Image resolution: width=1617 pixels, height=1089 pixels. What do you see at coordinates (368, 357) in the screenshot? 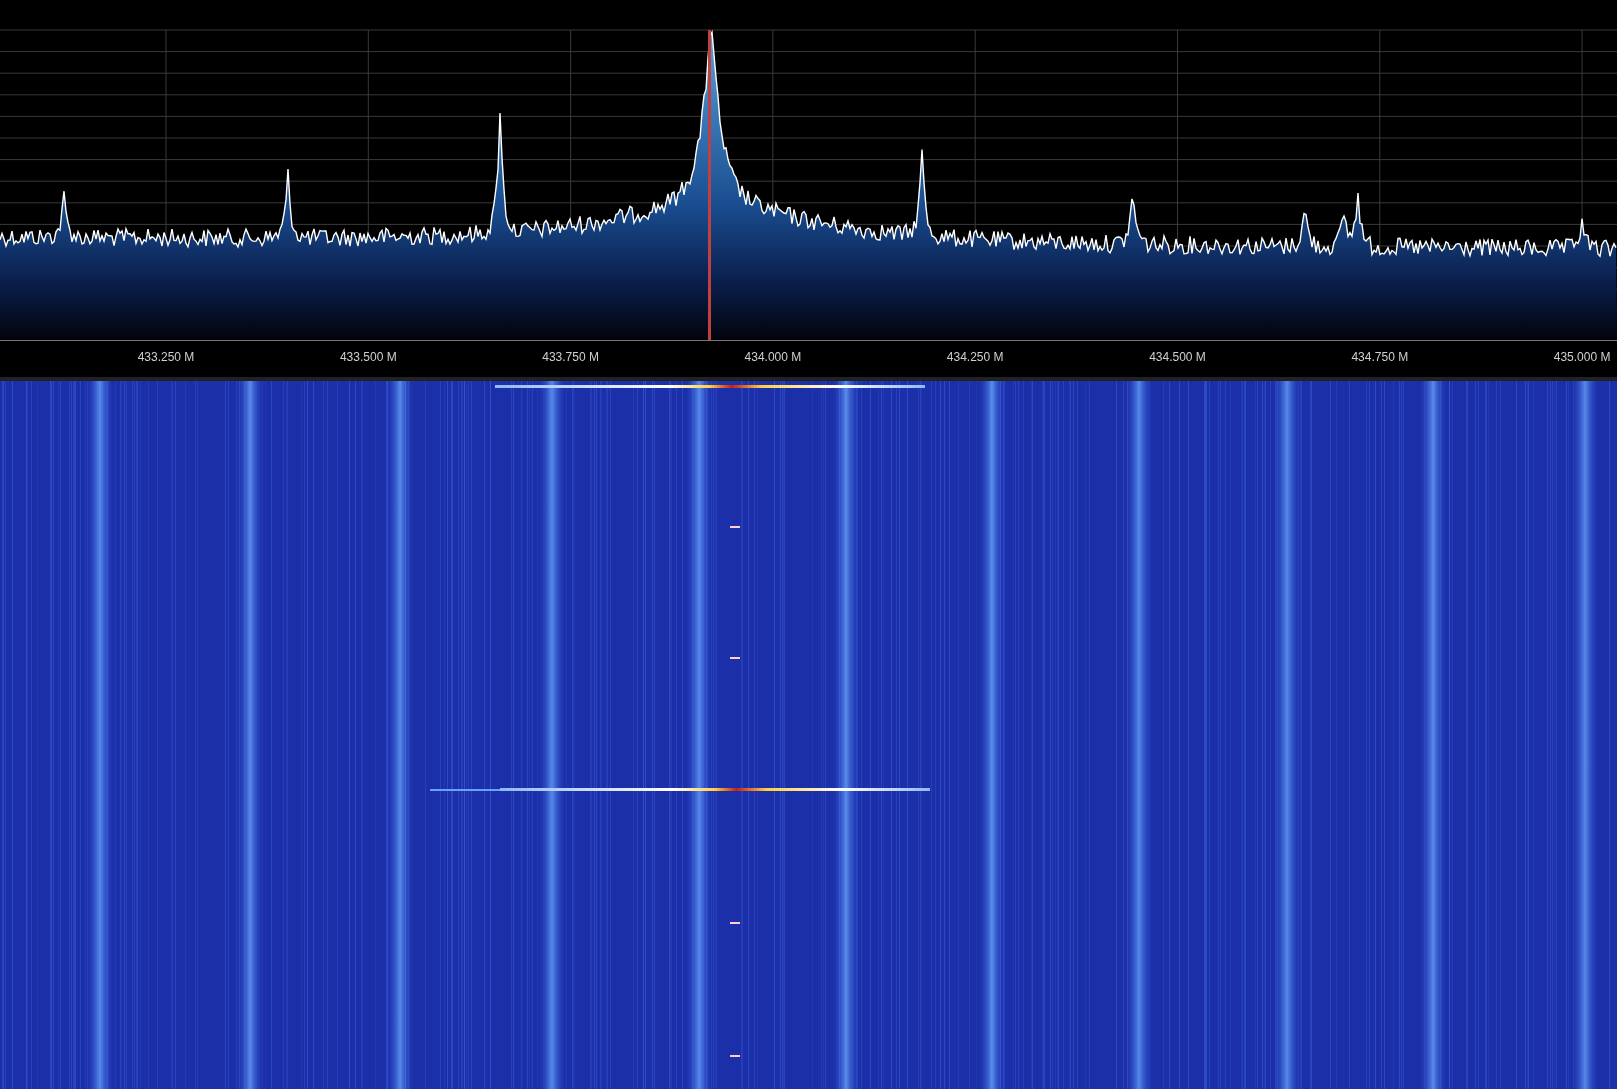
I see `frequency-label: 433.500 M` at bounding box center [368, 357].